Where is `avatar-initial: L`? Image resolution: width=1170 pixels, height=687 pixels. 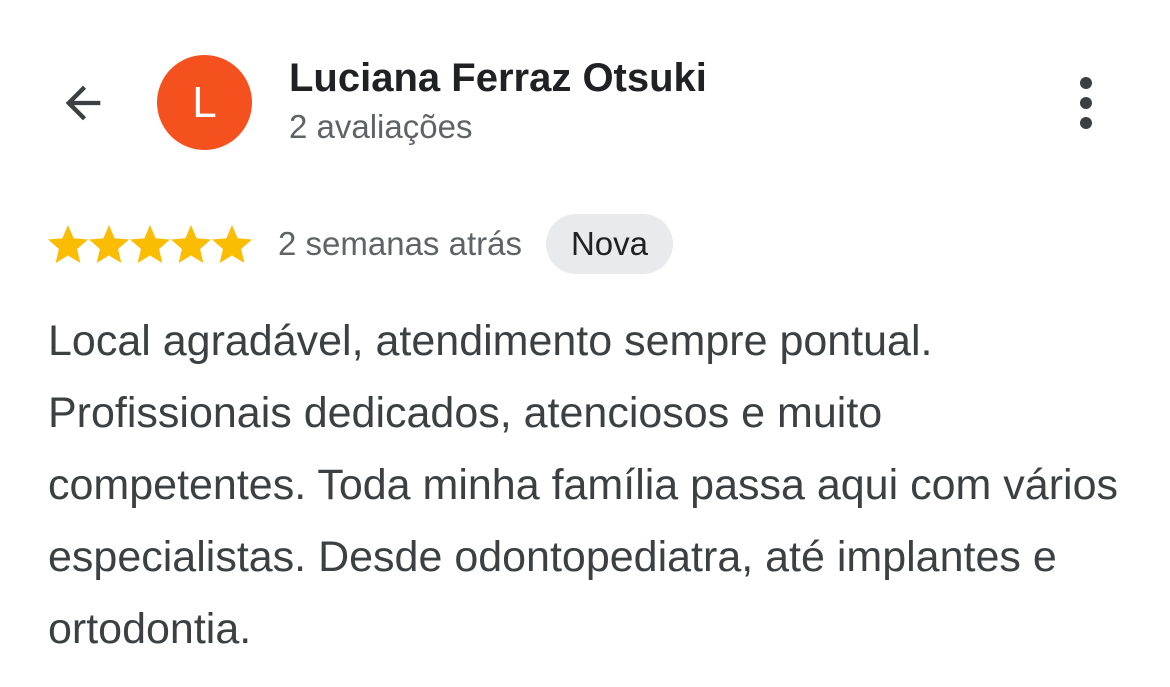 avatar-initial: L is located at coordinates (204, 102).